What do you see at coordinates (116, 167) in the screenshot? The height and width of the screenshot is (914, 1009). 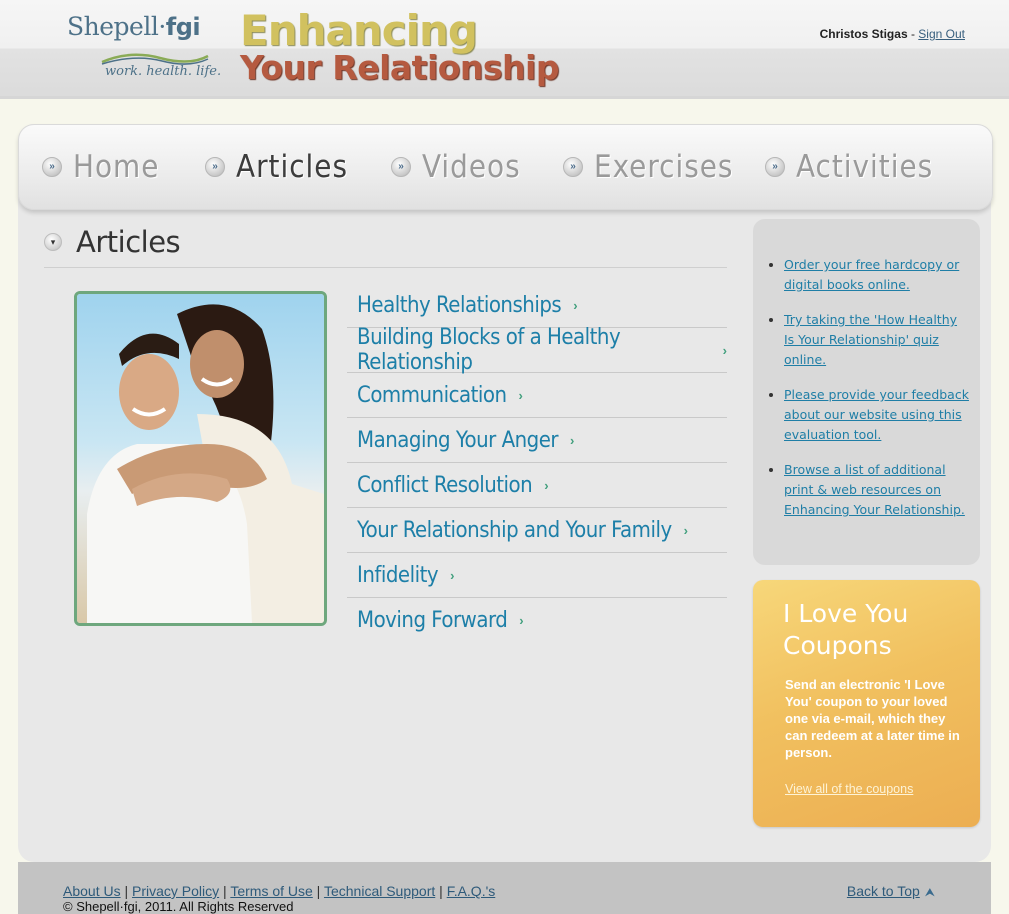 I see `nav-label: Home` at bounding box center [116, 167].